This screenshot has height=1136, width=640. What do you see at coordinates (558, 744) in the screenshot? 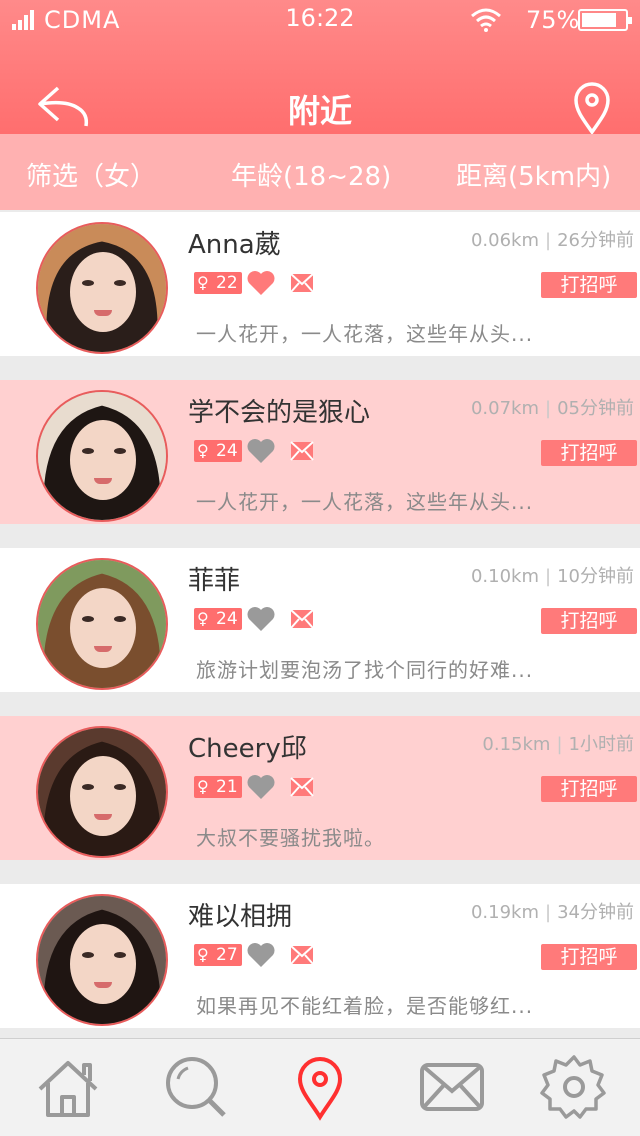
I see `distance-time: 0.15km | 1小时前` at bounding box center [558, 744].